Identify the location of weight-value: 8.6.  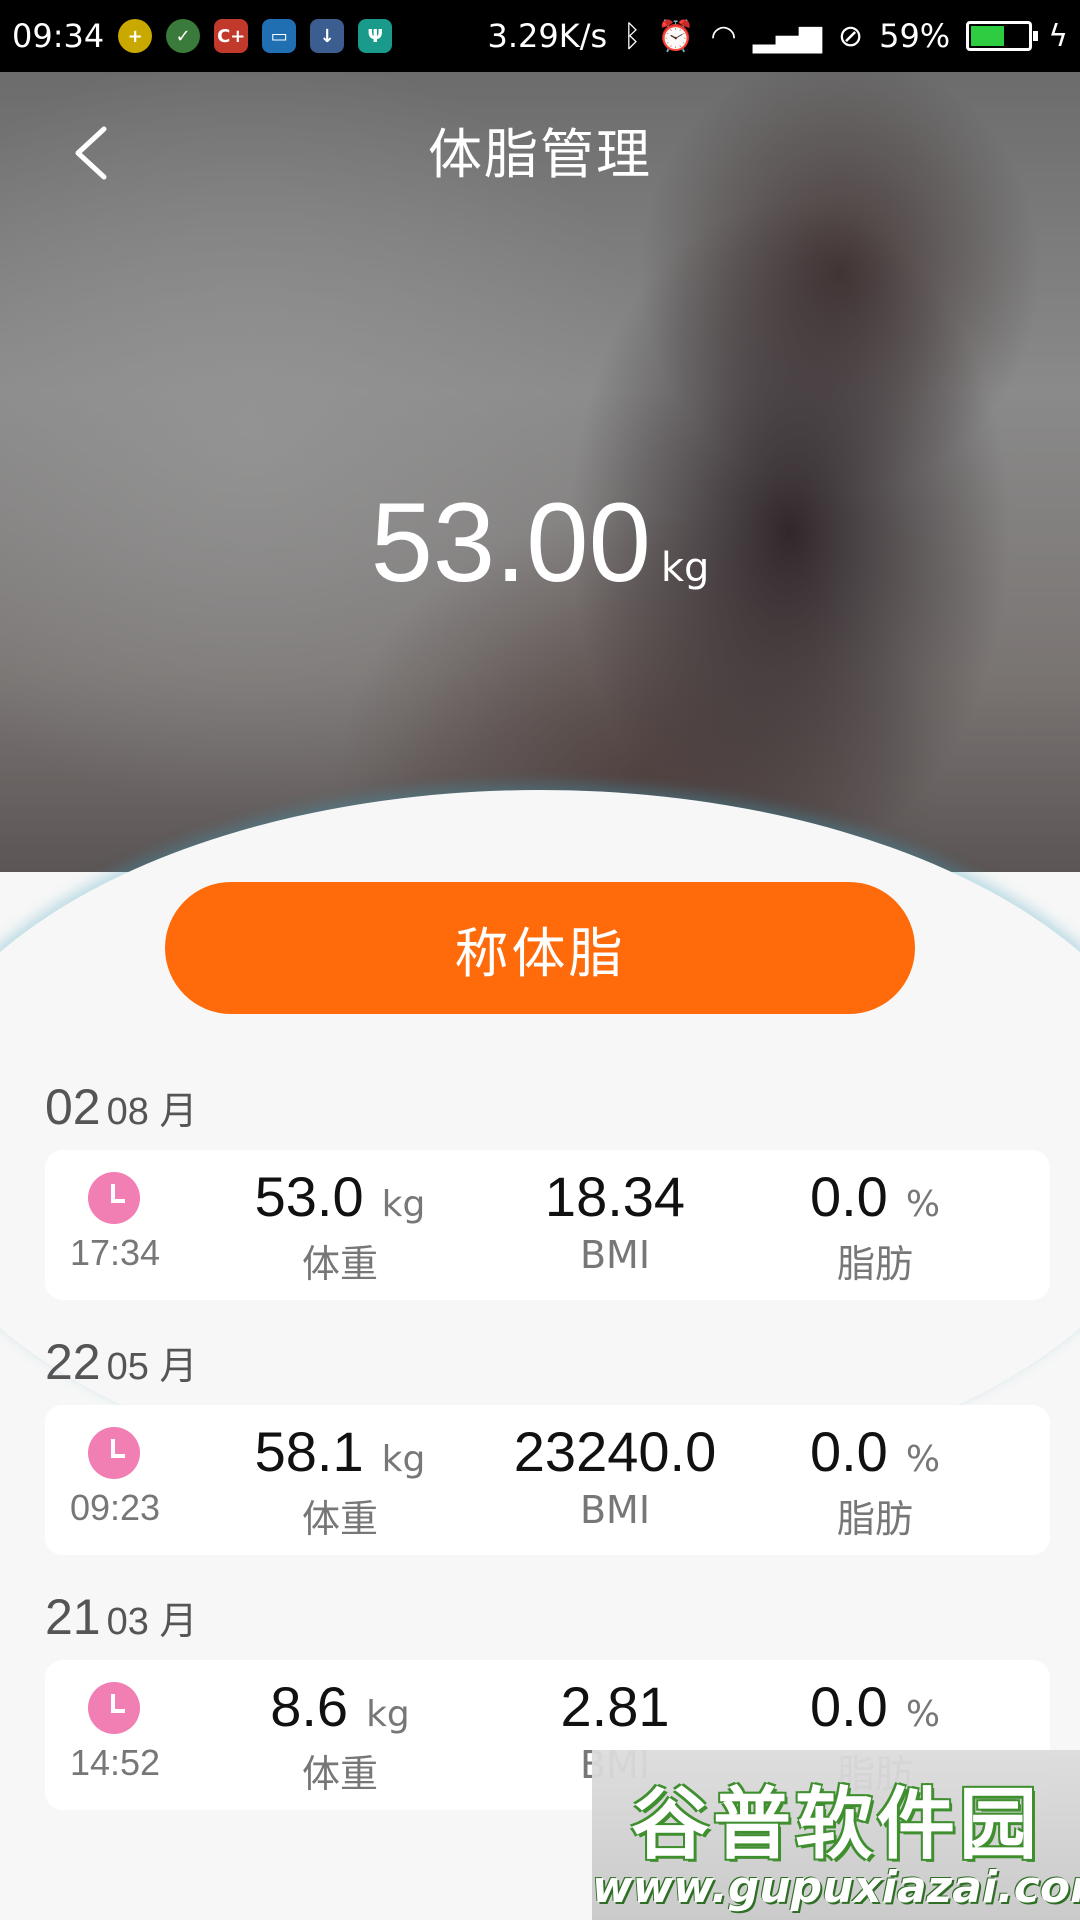
(309, 1706).